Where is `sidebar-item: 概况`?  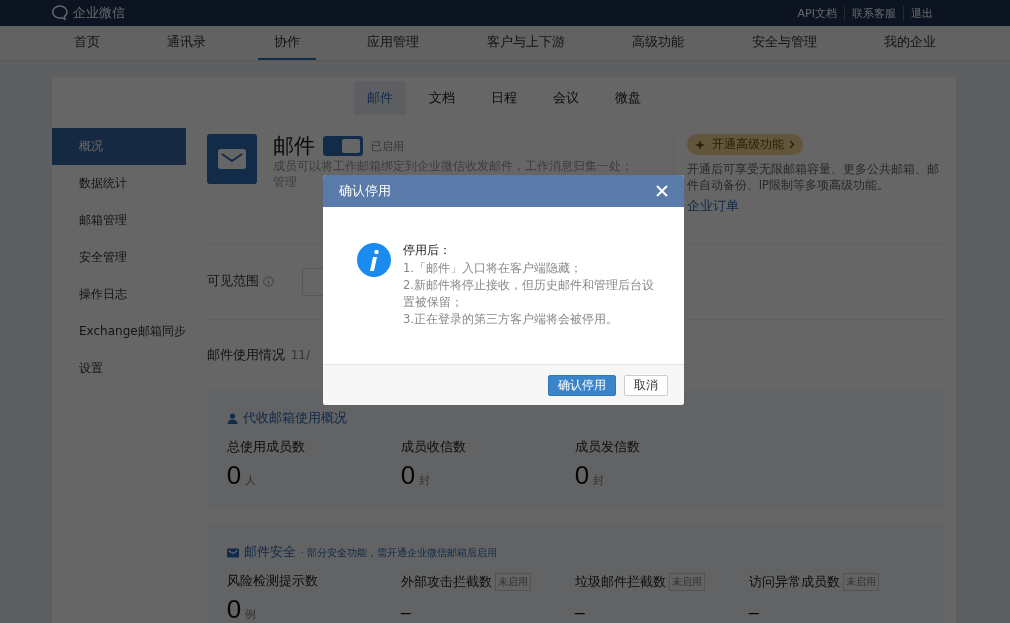
sidebar-item: 概况 is located at coordinates (119, 146).